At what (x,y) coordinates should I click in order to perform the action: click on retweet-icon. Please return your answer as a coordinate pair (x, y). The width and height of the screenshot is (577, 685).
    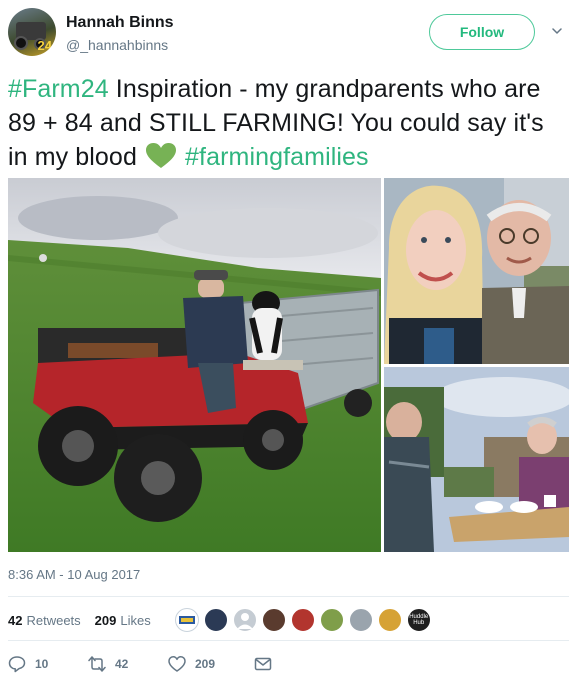
    Looking at the image, I should click on (97, 664).